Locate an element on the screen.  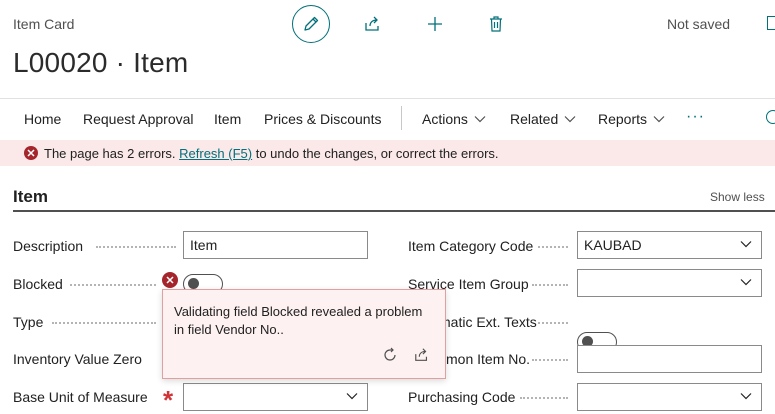
popup-share-button is located at coordinates (422, 355).